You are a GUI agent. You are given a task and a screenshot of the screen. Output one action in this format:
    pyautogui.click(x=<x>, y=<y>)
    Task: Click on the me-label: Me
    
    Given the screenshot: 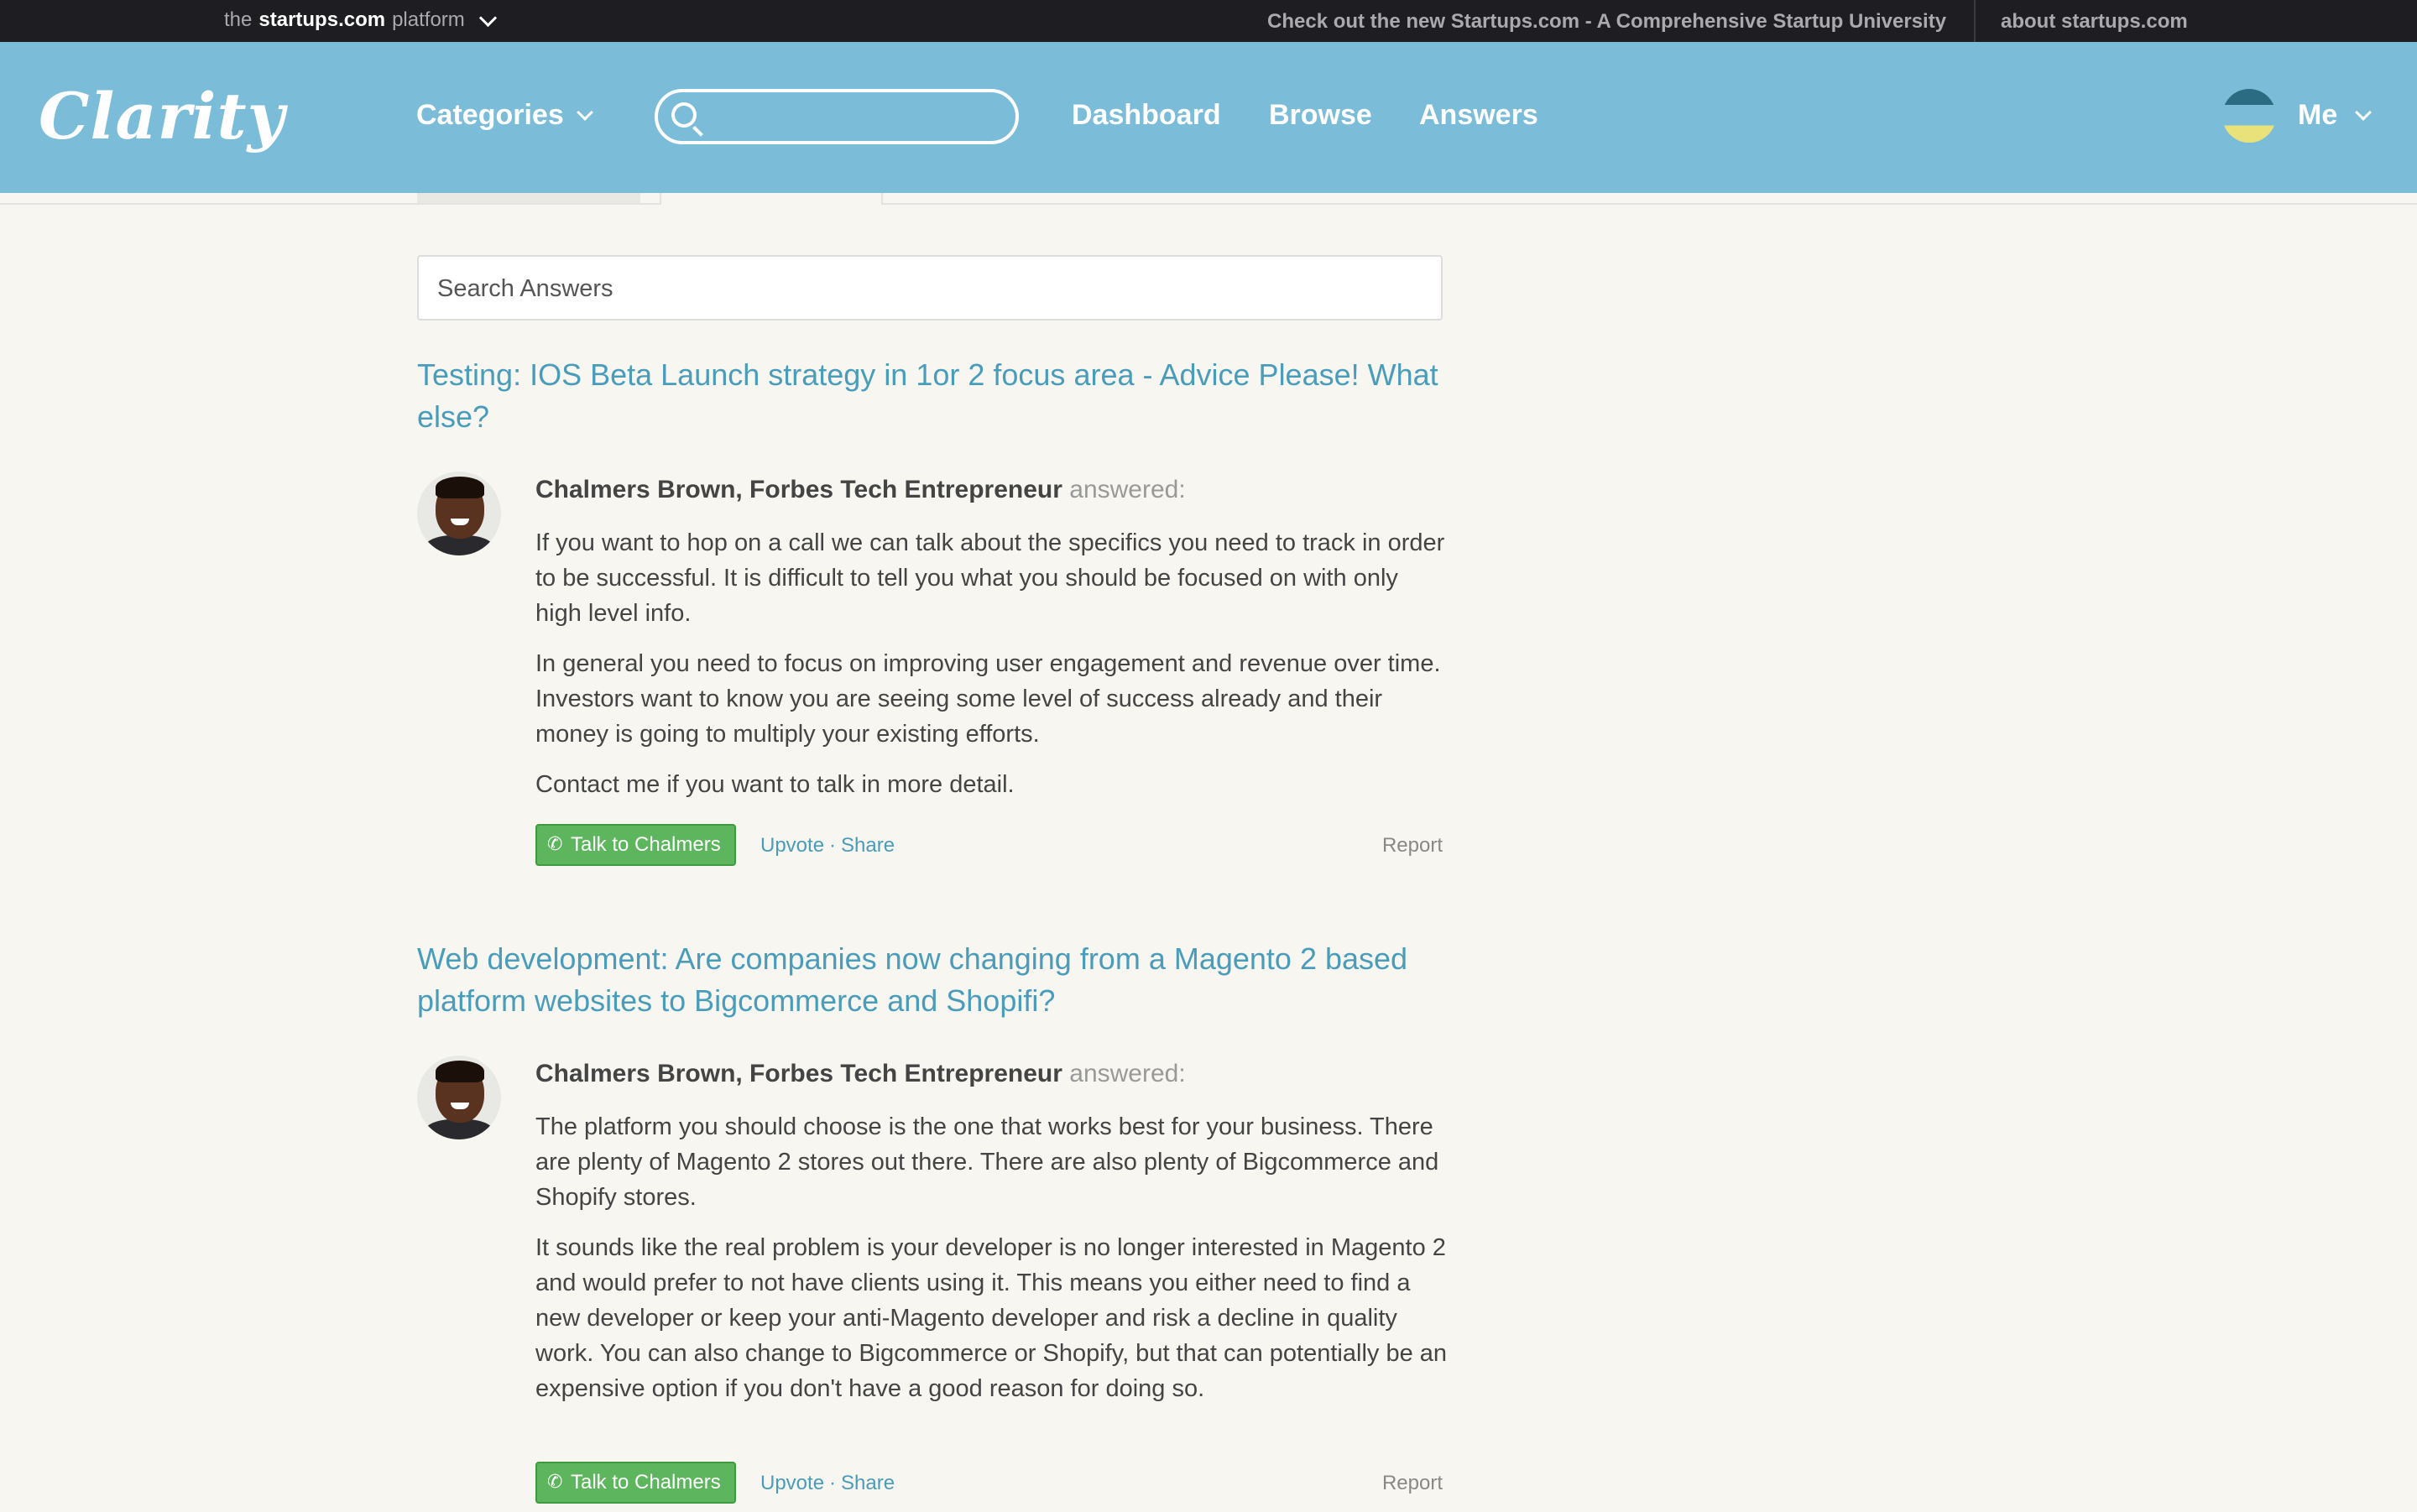 What is the action you would take?
    pyautogui.click(x=2318, y=115)
    